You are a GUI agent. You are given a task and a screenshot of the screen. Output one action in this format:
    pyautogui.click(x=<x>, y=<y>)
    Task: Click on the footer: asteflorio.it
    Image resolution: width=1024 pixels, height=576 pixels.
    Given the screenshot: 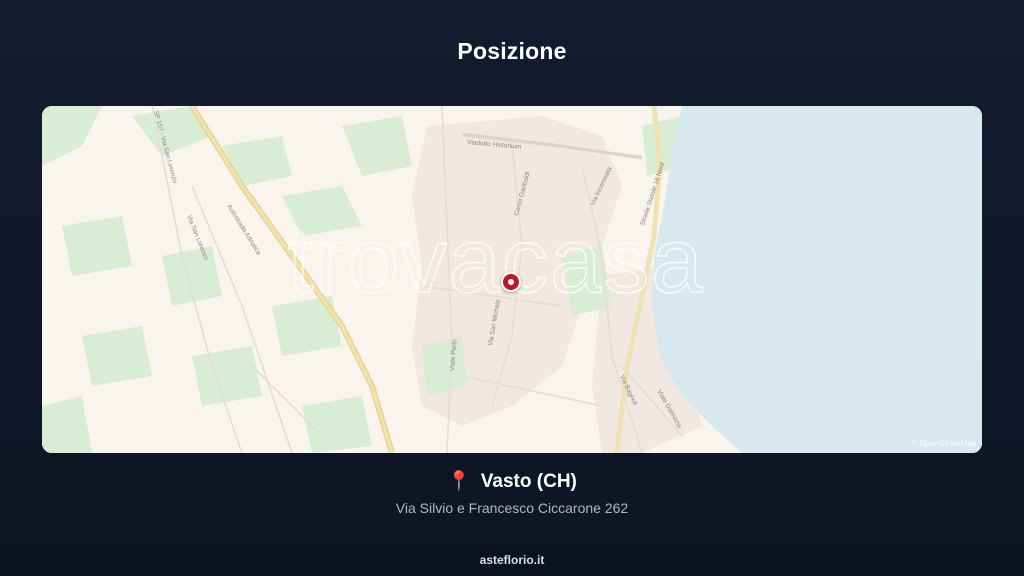 What is the action you would take?
    pyautogui.click(x=512, y=560)
    